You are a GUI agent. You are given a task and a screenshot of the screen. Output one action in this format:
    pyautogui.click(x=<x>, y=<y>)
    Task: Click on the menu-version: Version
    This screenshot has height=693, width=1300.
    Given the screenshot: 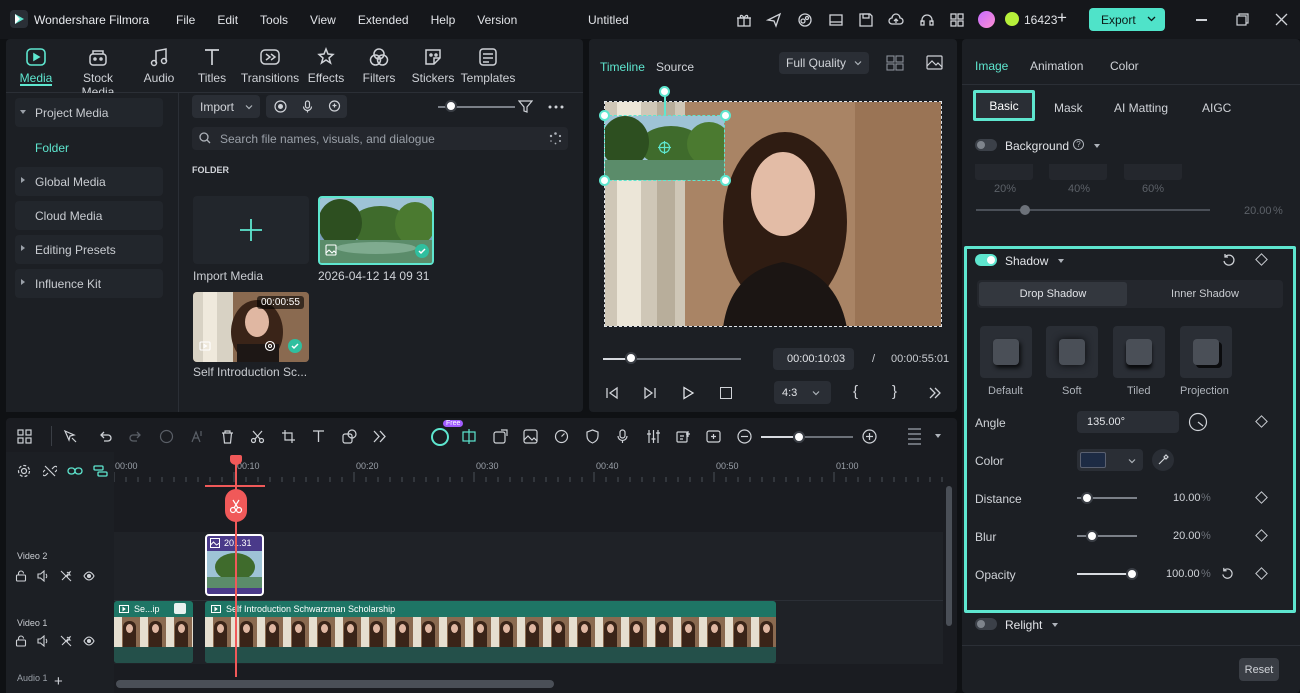 What is the action you would take?
    pyautogui.click(x=497, y=20)
    